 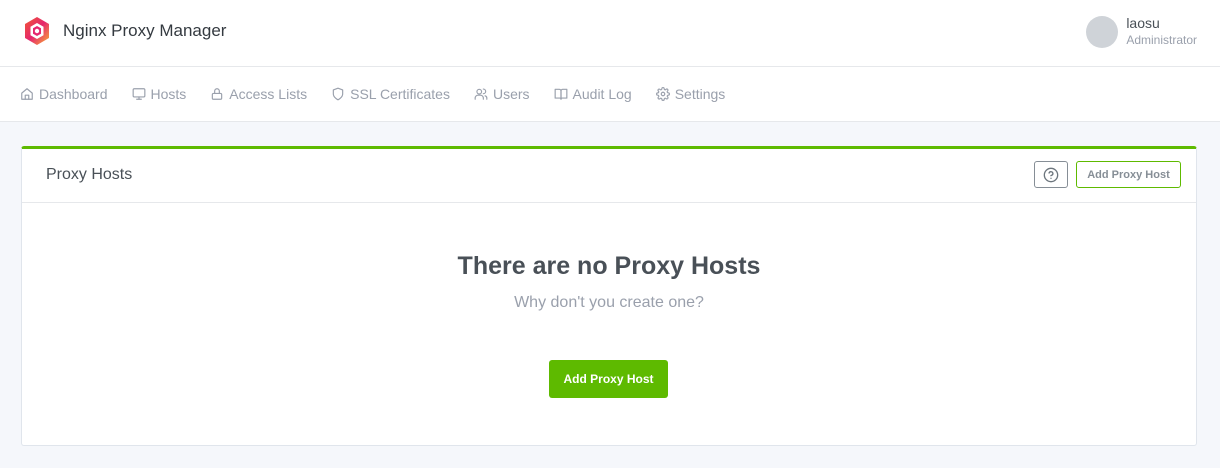 What do you see at coordinates (89, 174) in the screenshot?
I see `card-title: Proxy Hosts` at bounding box center [89, 174].